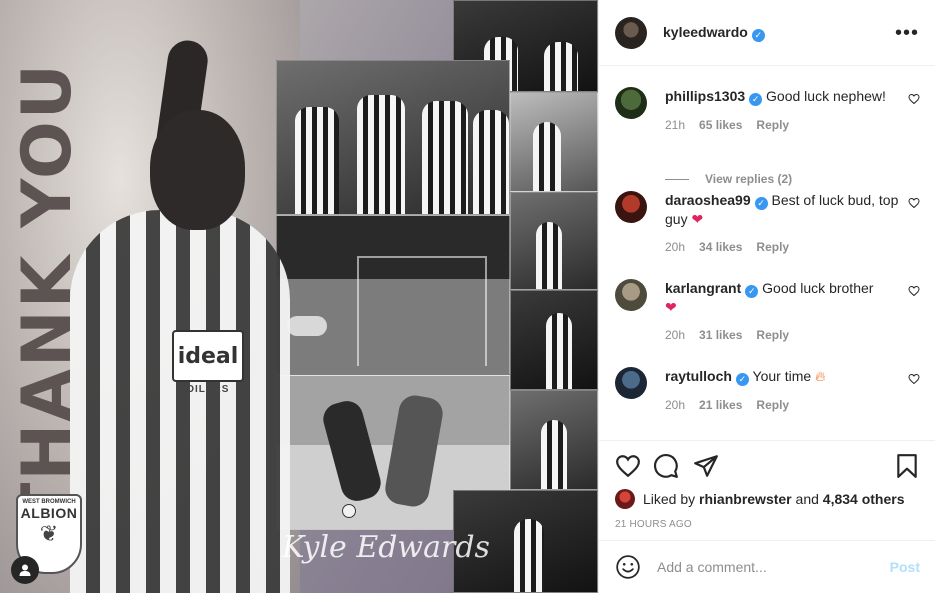 The width and height of the screenshot is (935, 593). What do you see at coordinates (698, 376) in the screenshot?
I see `commenter-username: raytulloch` at bounding box center [698, 376].